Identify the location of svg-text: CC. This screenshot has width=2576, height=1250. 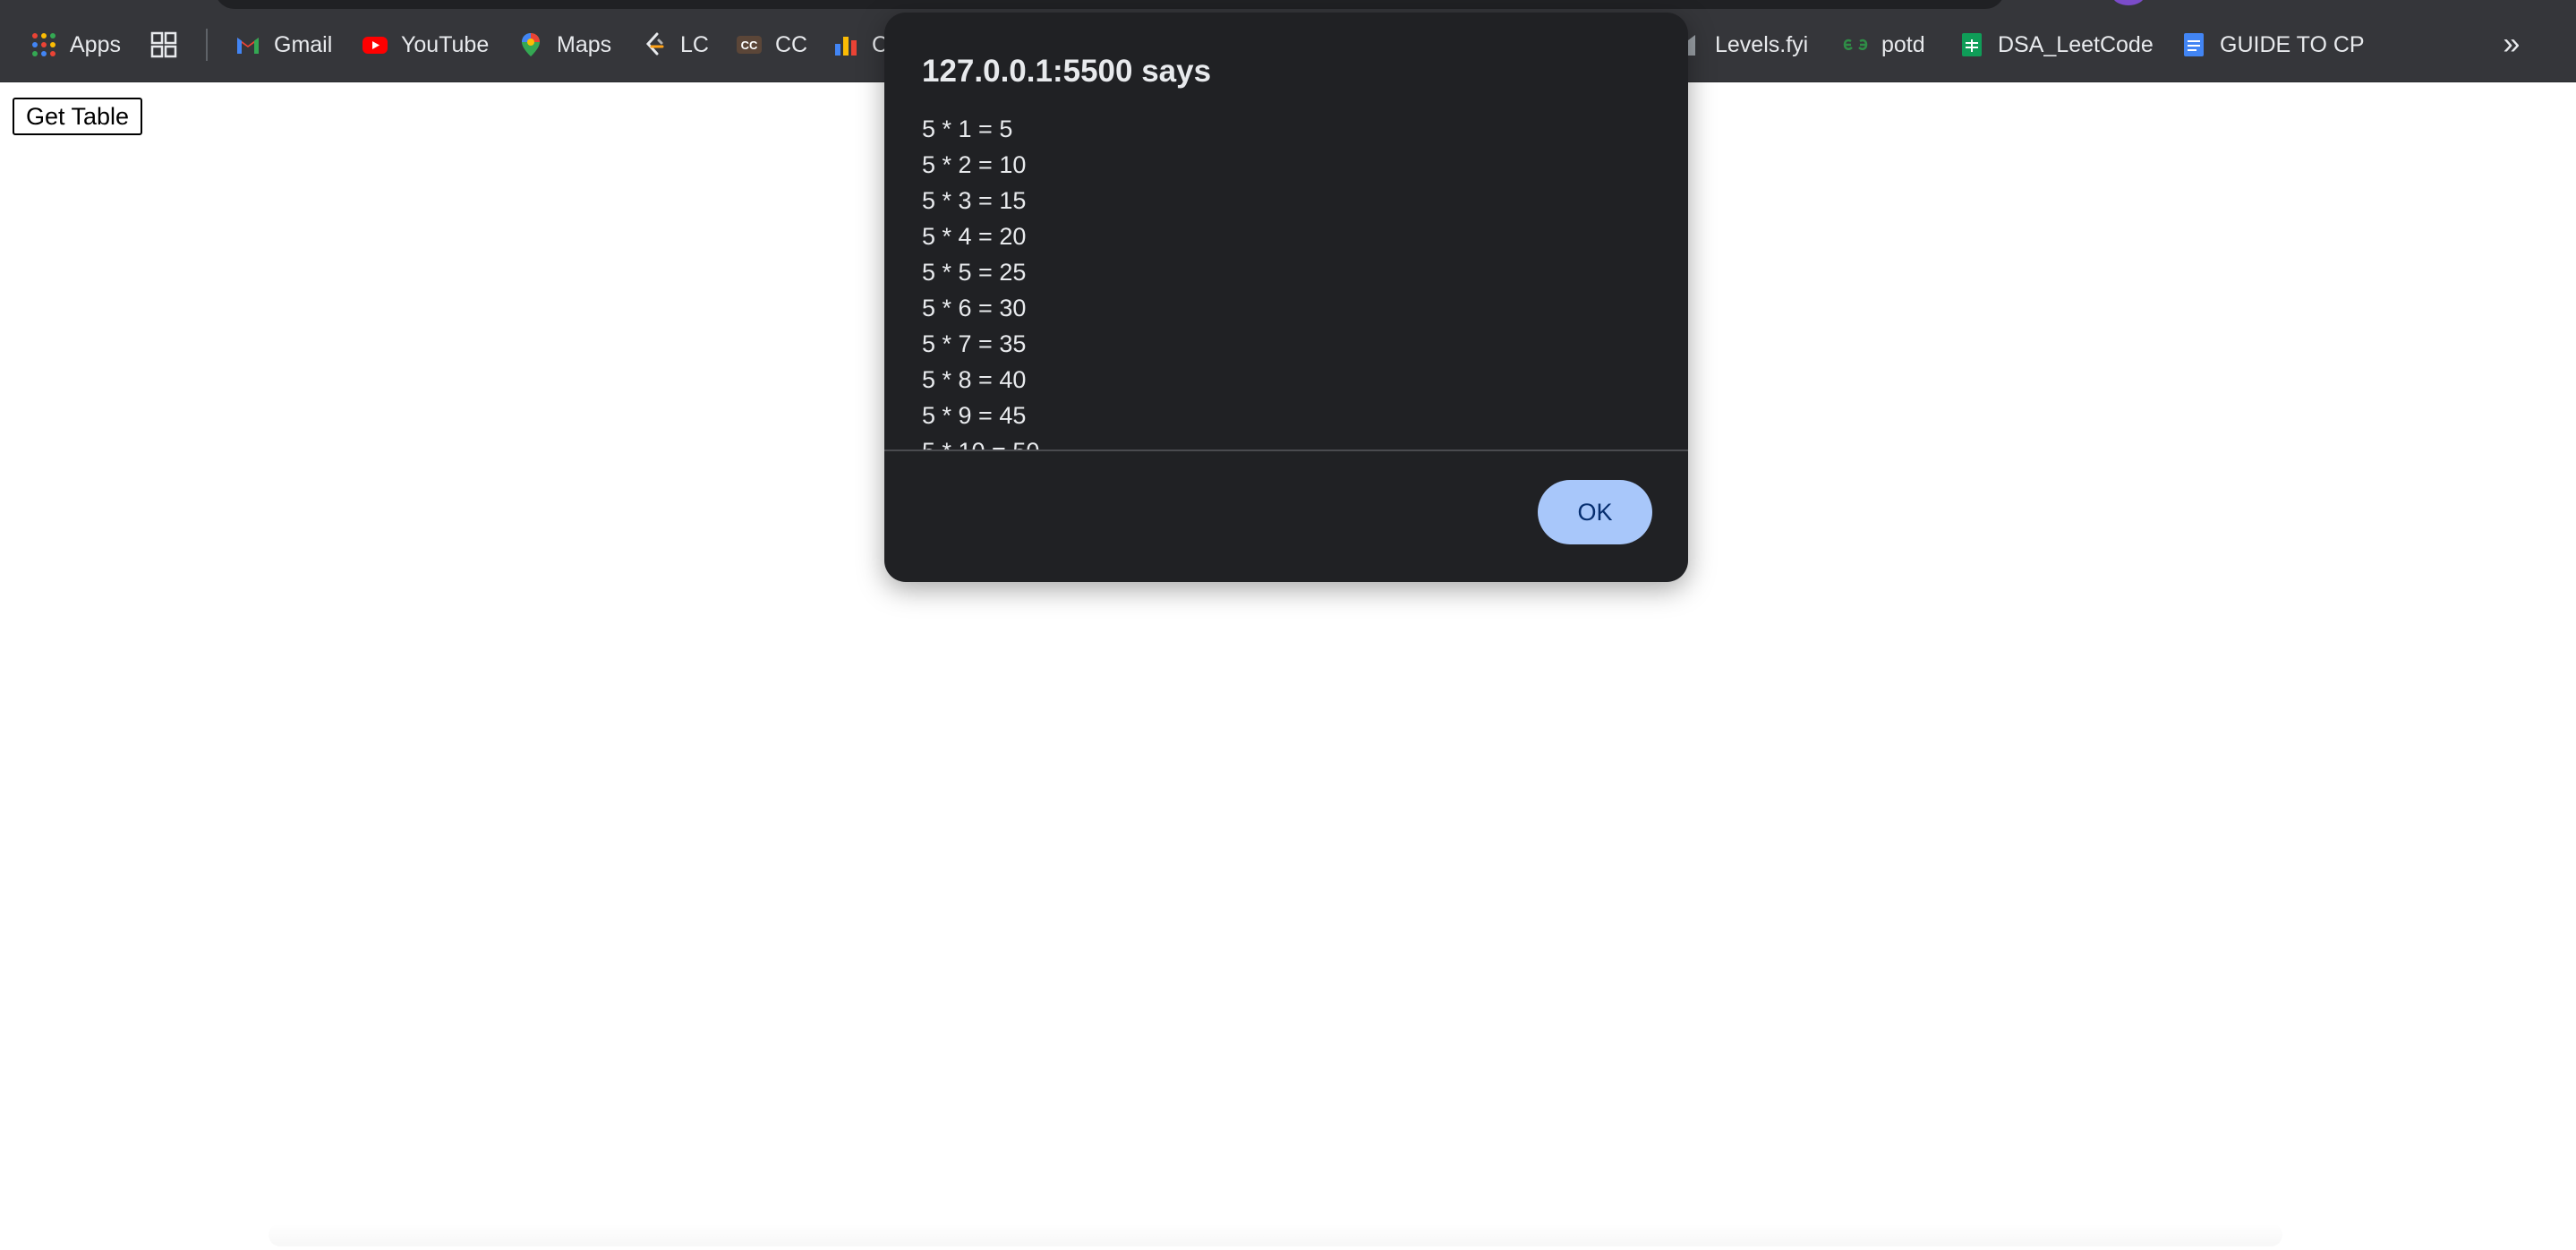
(749, 45).